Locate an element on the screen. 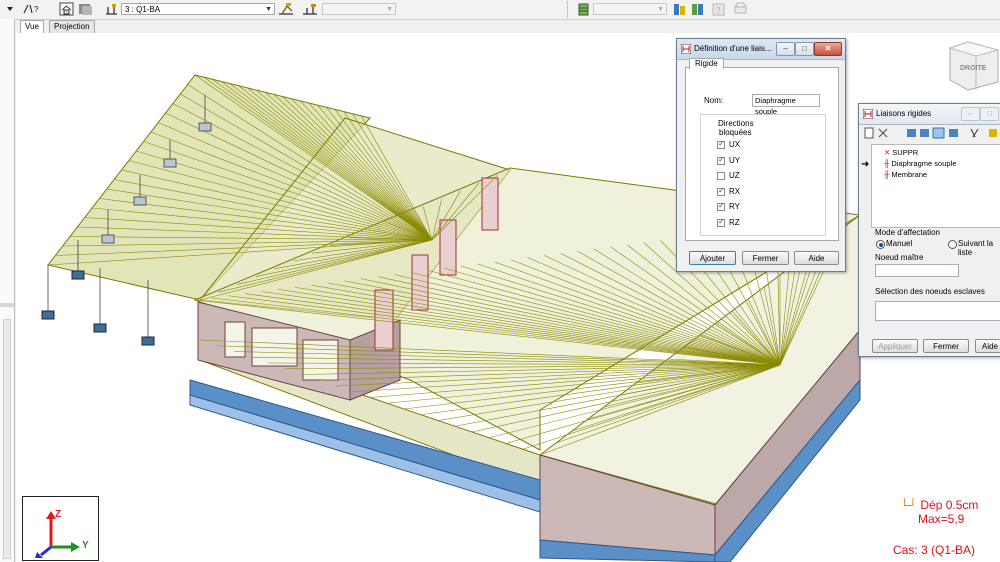  name-field: Diaphragme souple is located at coordinates (786, 105).